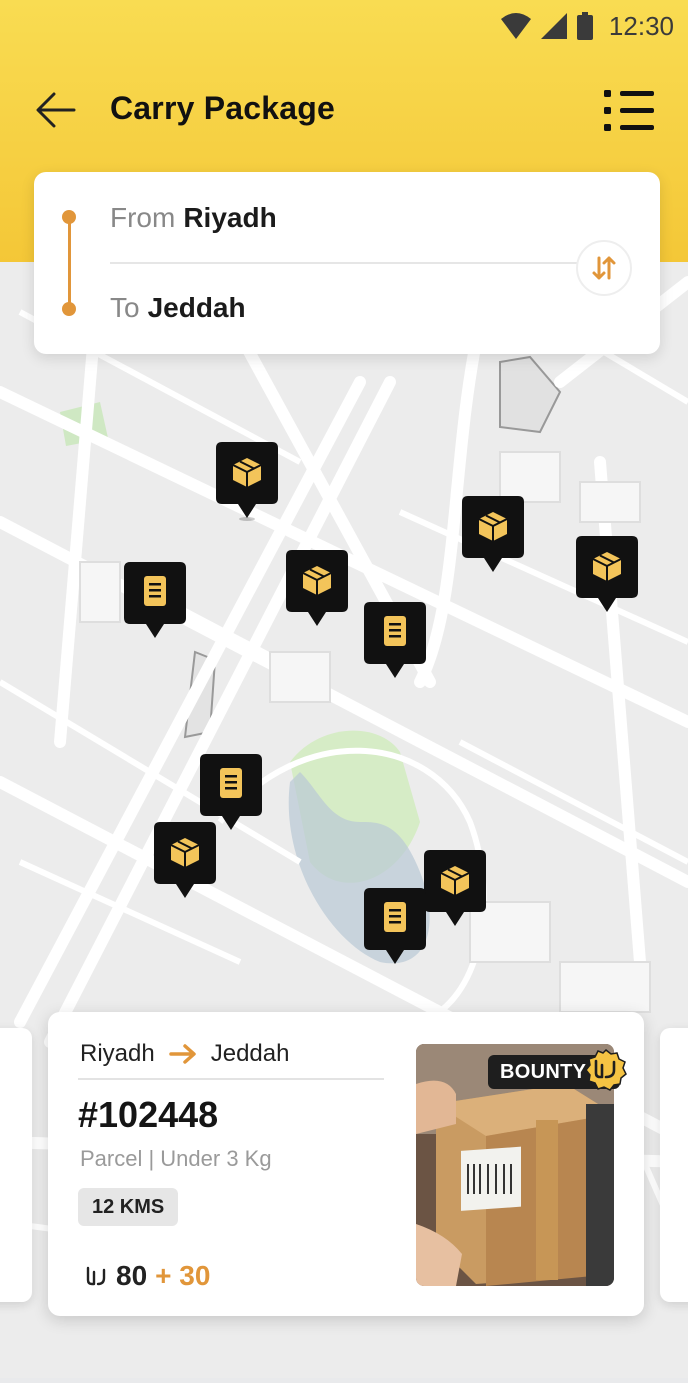  Describe the element at coordinates (230, 217) in the screenshot. I see `from-value: Riyadh` at that location.